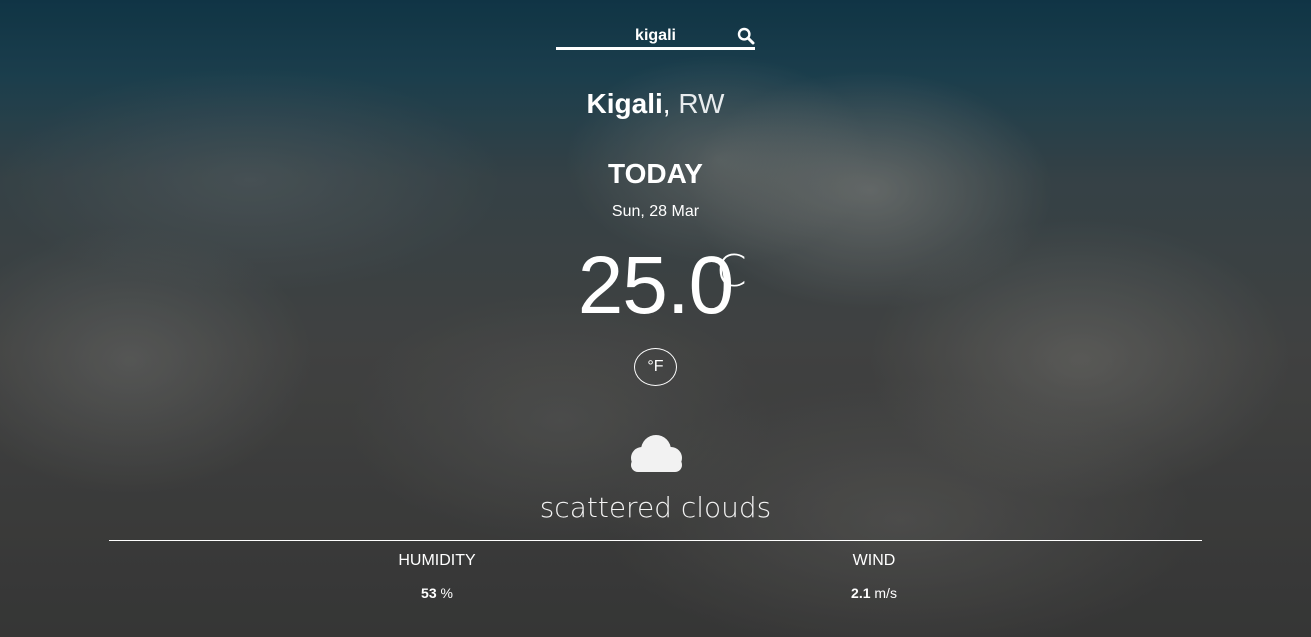  Describe the element at coordinates (655, 173) in the screenshot. I see `day-label: TODAY` at that location.